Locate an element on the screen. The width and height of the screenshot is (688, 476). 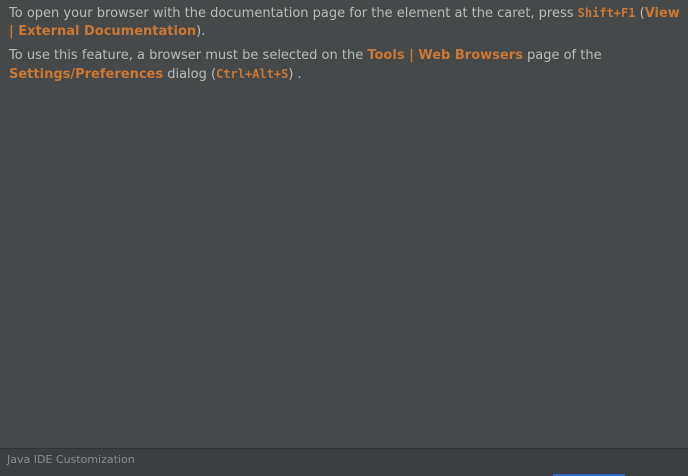
p2-text-2: page of the is located at coordinates (562, 55).